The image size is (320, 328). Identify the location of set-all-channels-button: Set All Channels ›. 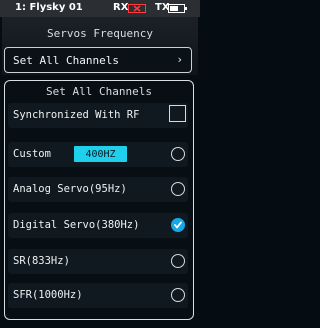
(98, 60).